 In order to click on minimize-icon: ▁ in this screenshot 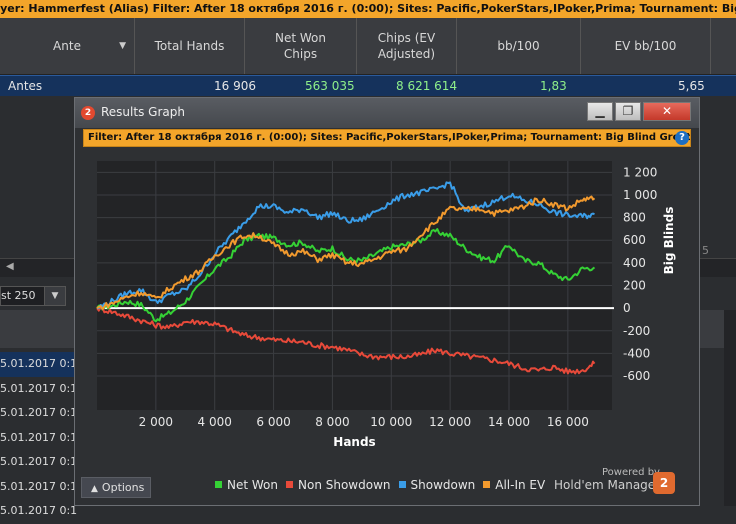, I will do `click(600, 111)`.